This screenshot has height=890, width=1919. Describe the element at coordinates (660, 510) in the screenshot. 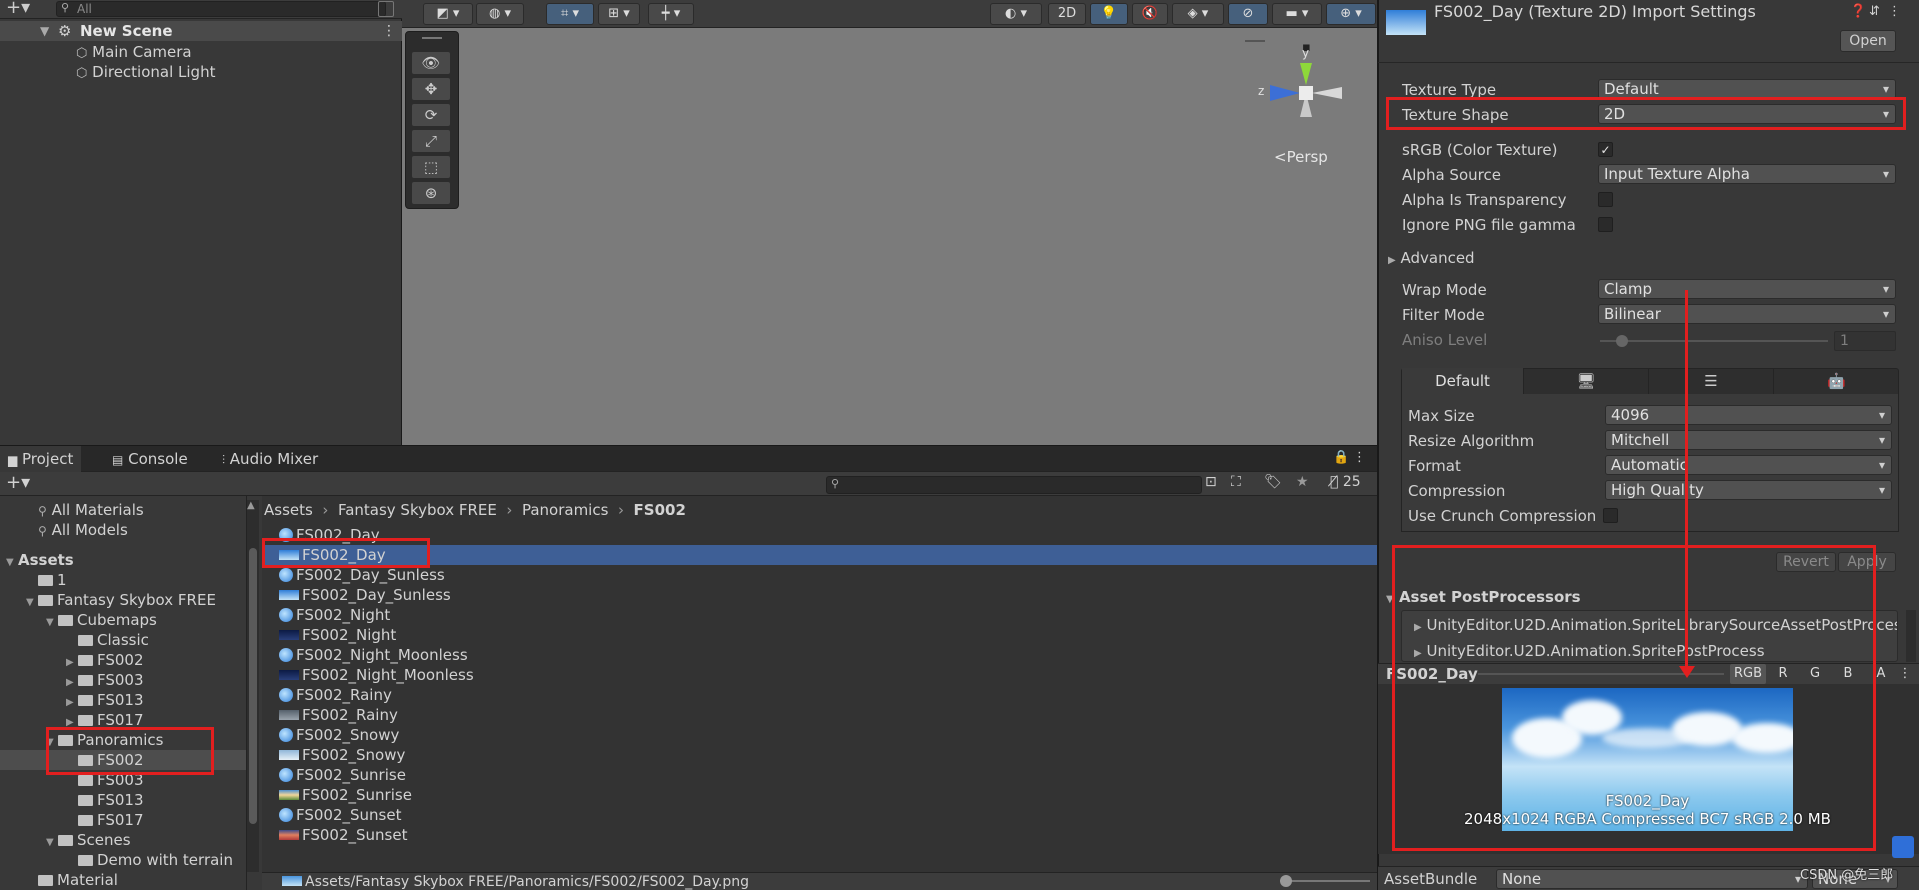

I see `breadcrumb-fs002: FS002` at that location.